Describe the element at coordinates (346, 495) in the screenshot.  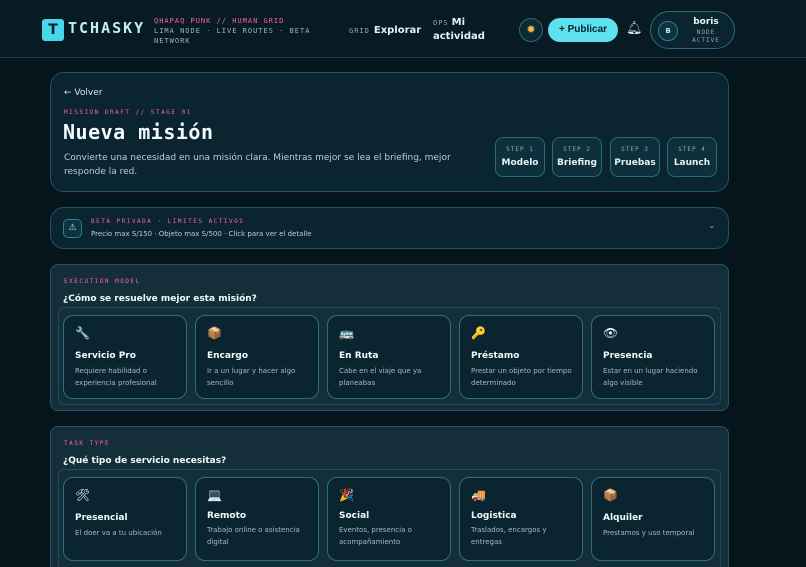
I see `party-icon: 🎉` at that location.